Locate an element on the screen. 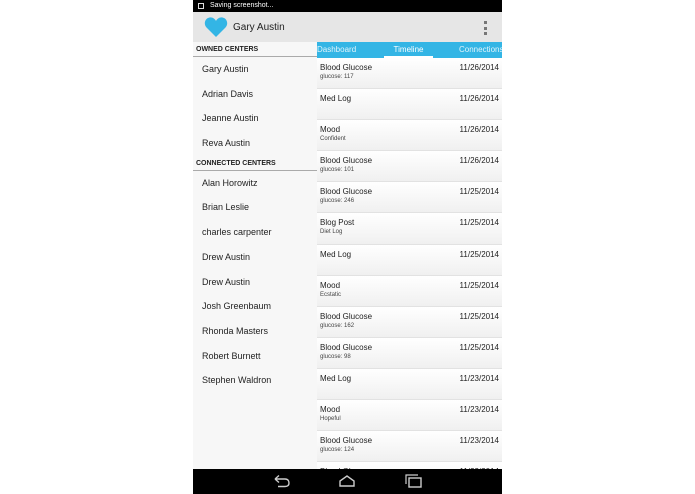 This screenshot has width=695, height=494. home-icon is located at coordinates (347, 481).